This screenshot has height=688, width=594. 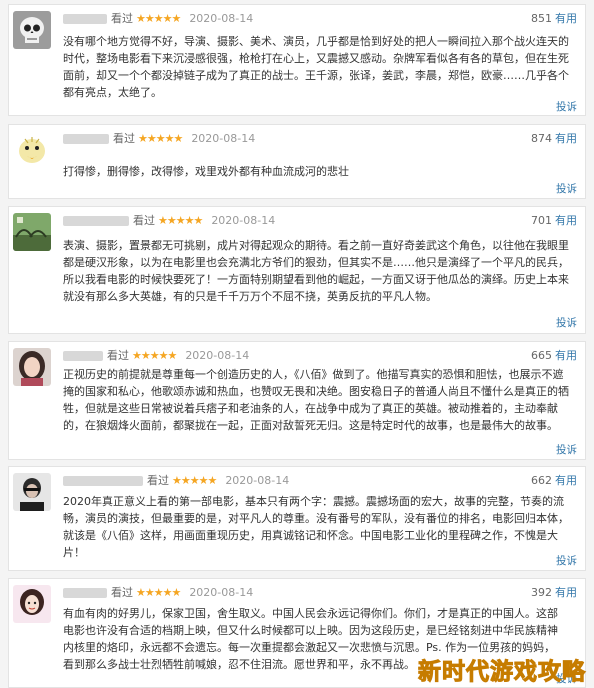 What do you see at coordinates (32, 232) in the screenshot?
I see `avatar-landscape` at bounding box center [32, 232].